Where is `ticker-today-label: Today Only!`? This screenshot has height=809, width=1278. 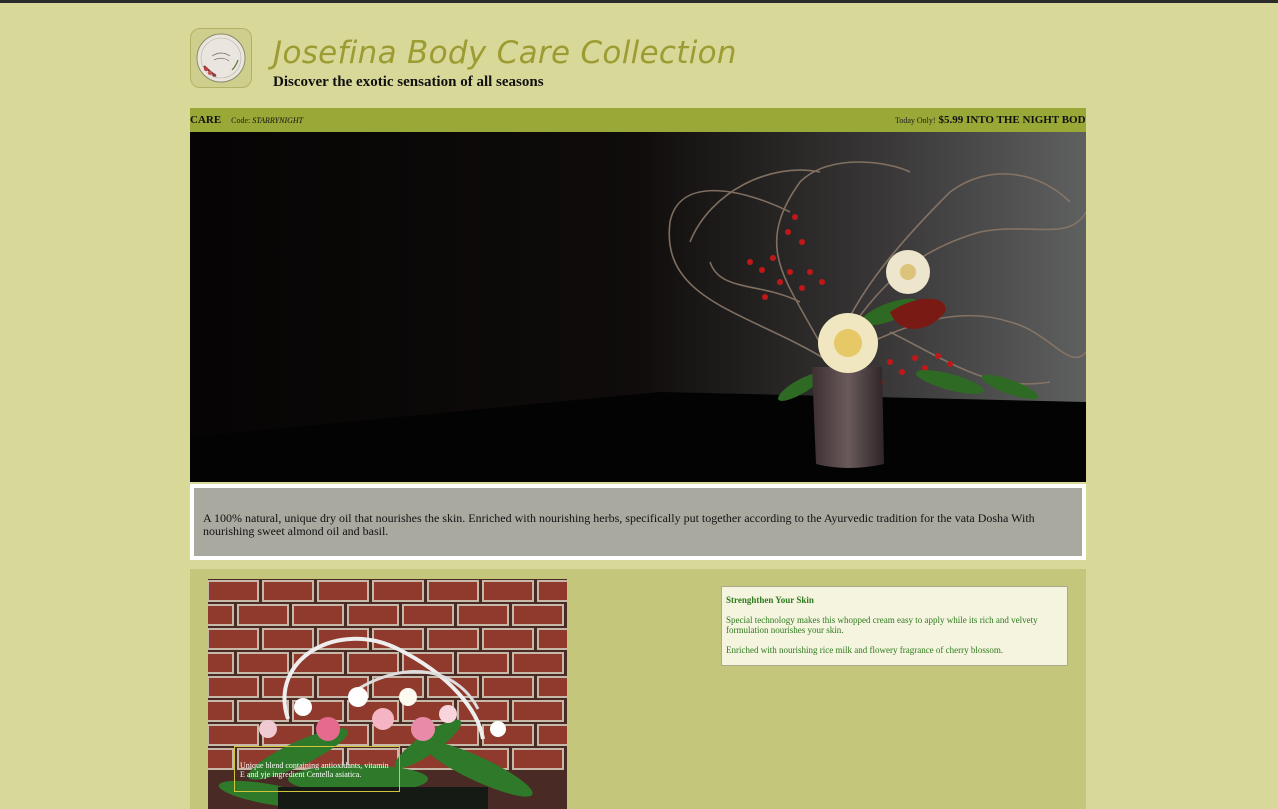 ticker-today-label: Today Only! is located at coordinates (915, 120).